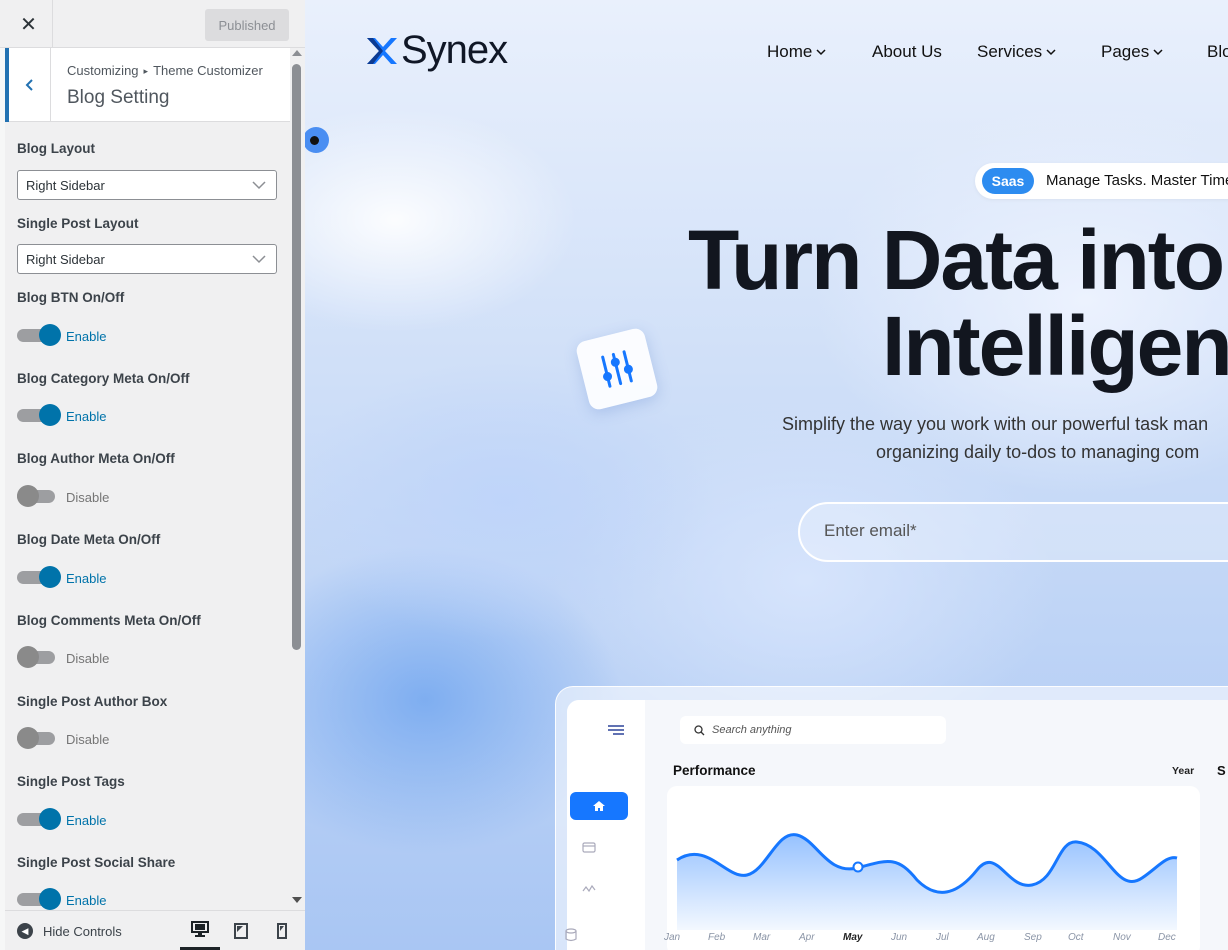  I want to click on badge-pill: Saas, so click(1008, 181).